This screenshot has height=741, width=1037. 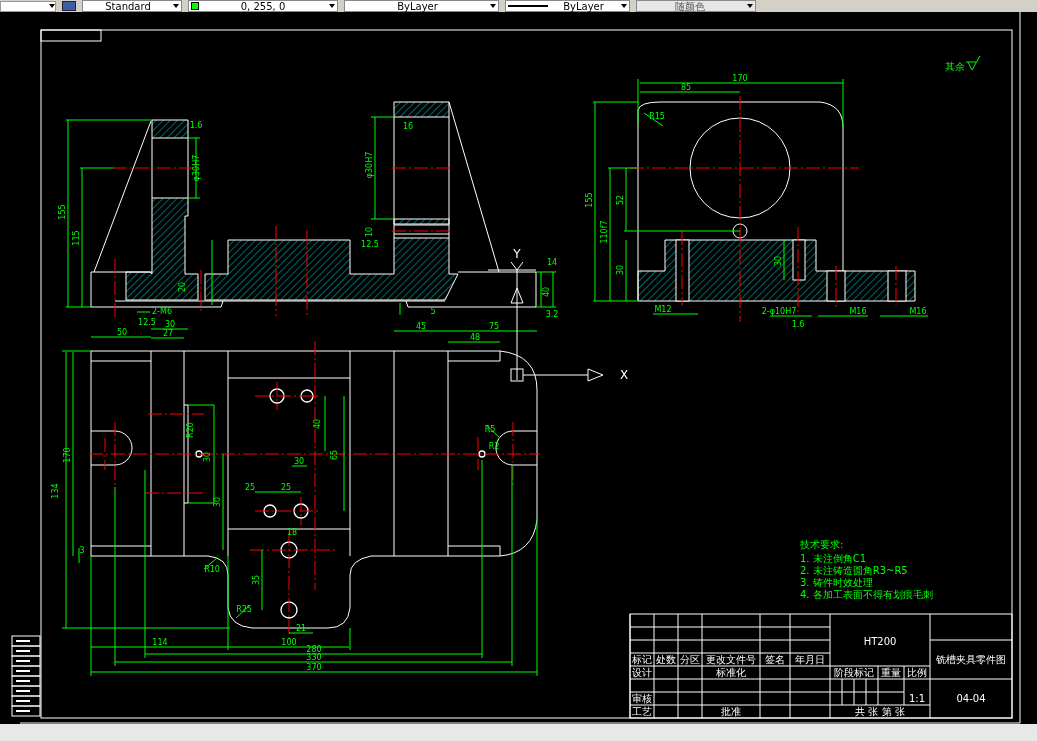 I want to click on dimension-label: R10, so click(x=212, y=569).